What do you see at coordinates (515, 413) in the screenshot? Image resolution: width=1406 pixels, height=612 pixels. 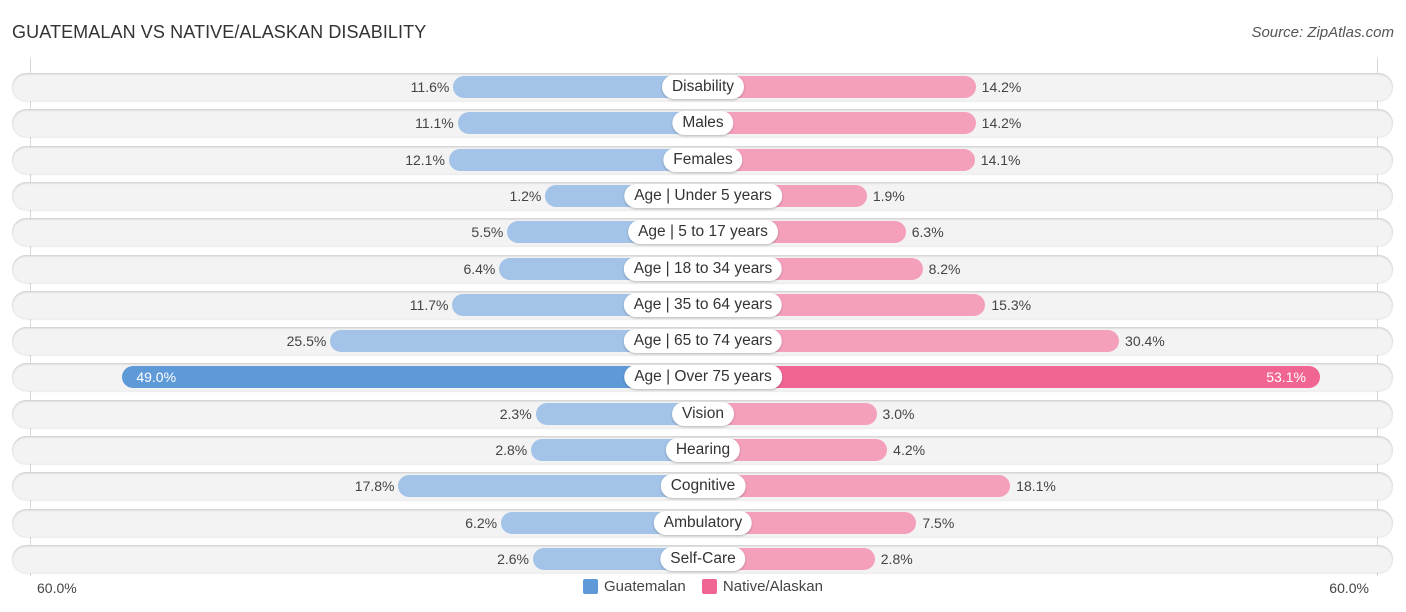 I see `value-guatemalan-vision: 2.3%` at bounding box center [515, 413].